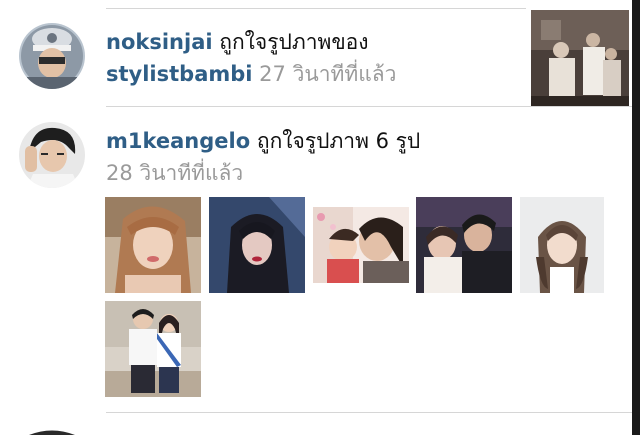 The image size is (640, 435). Describe the element at coordinates (179, 74) in the screenshot. I see `target-username-link: stylistbambi` at that location.